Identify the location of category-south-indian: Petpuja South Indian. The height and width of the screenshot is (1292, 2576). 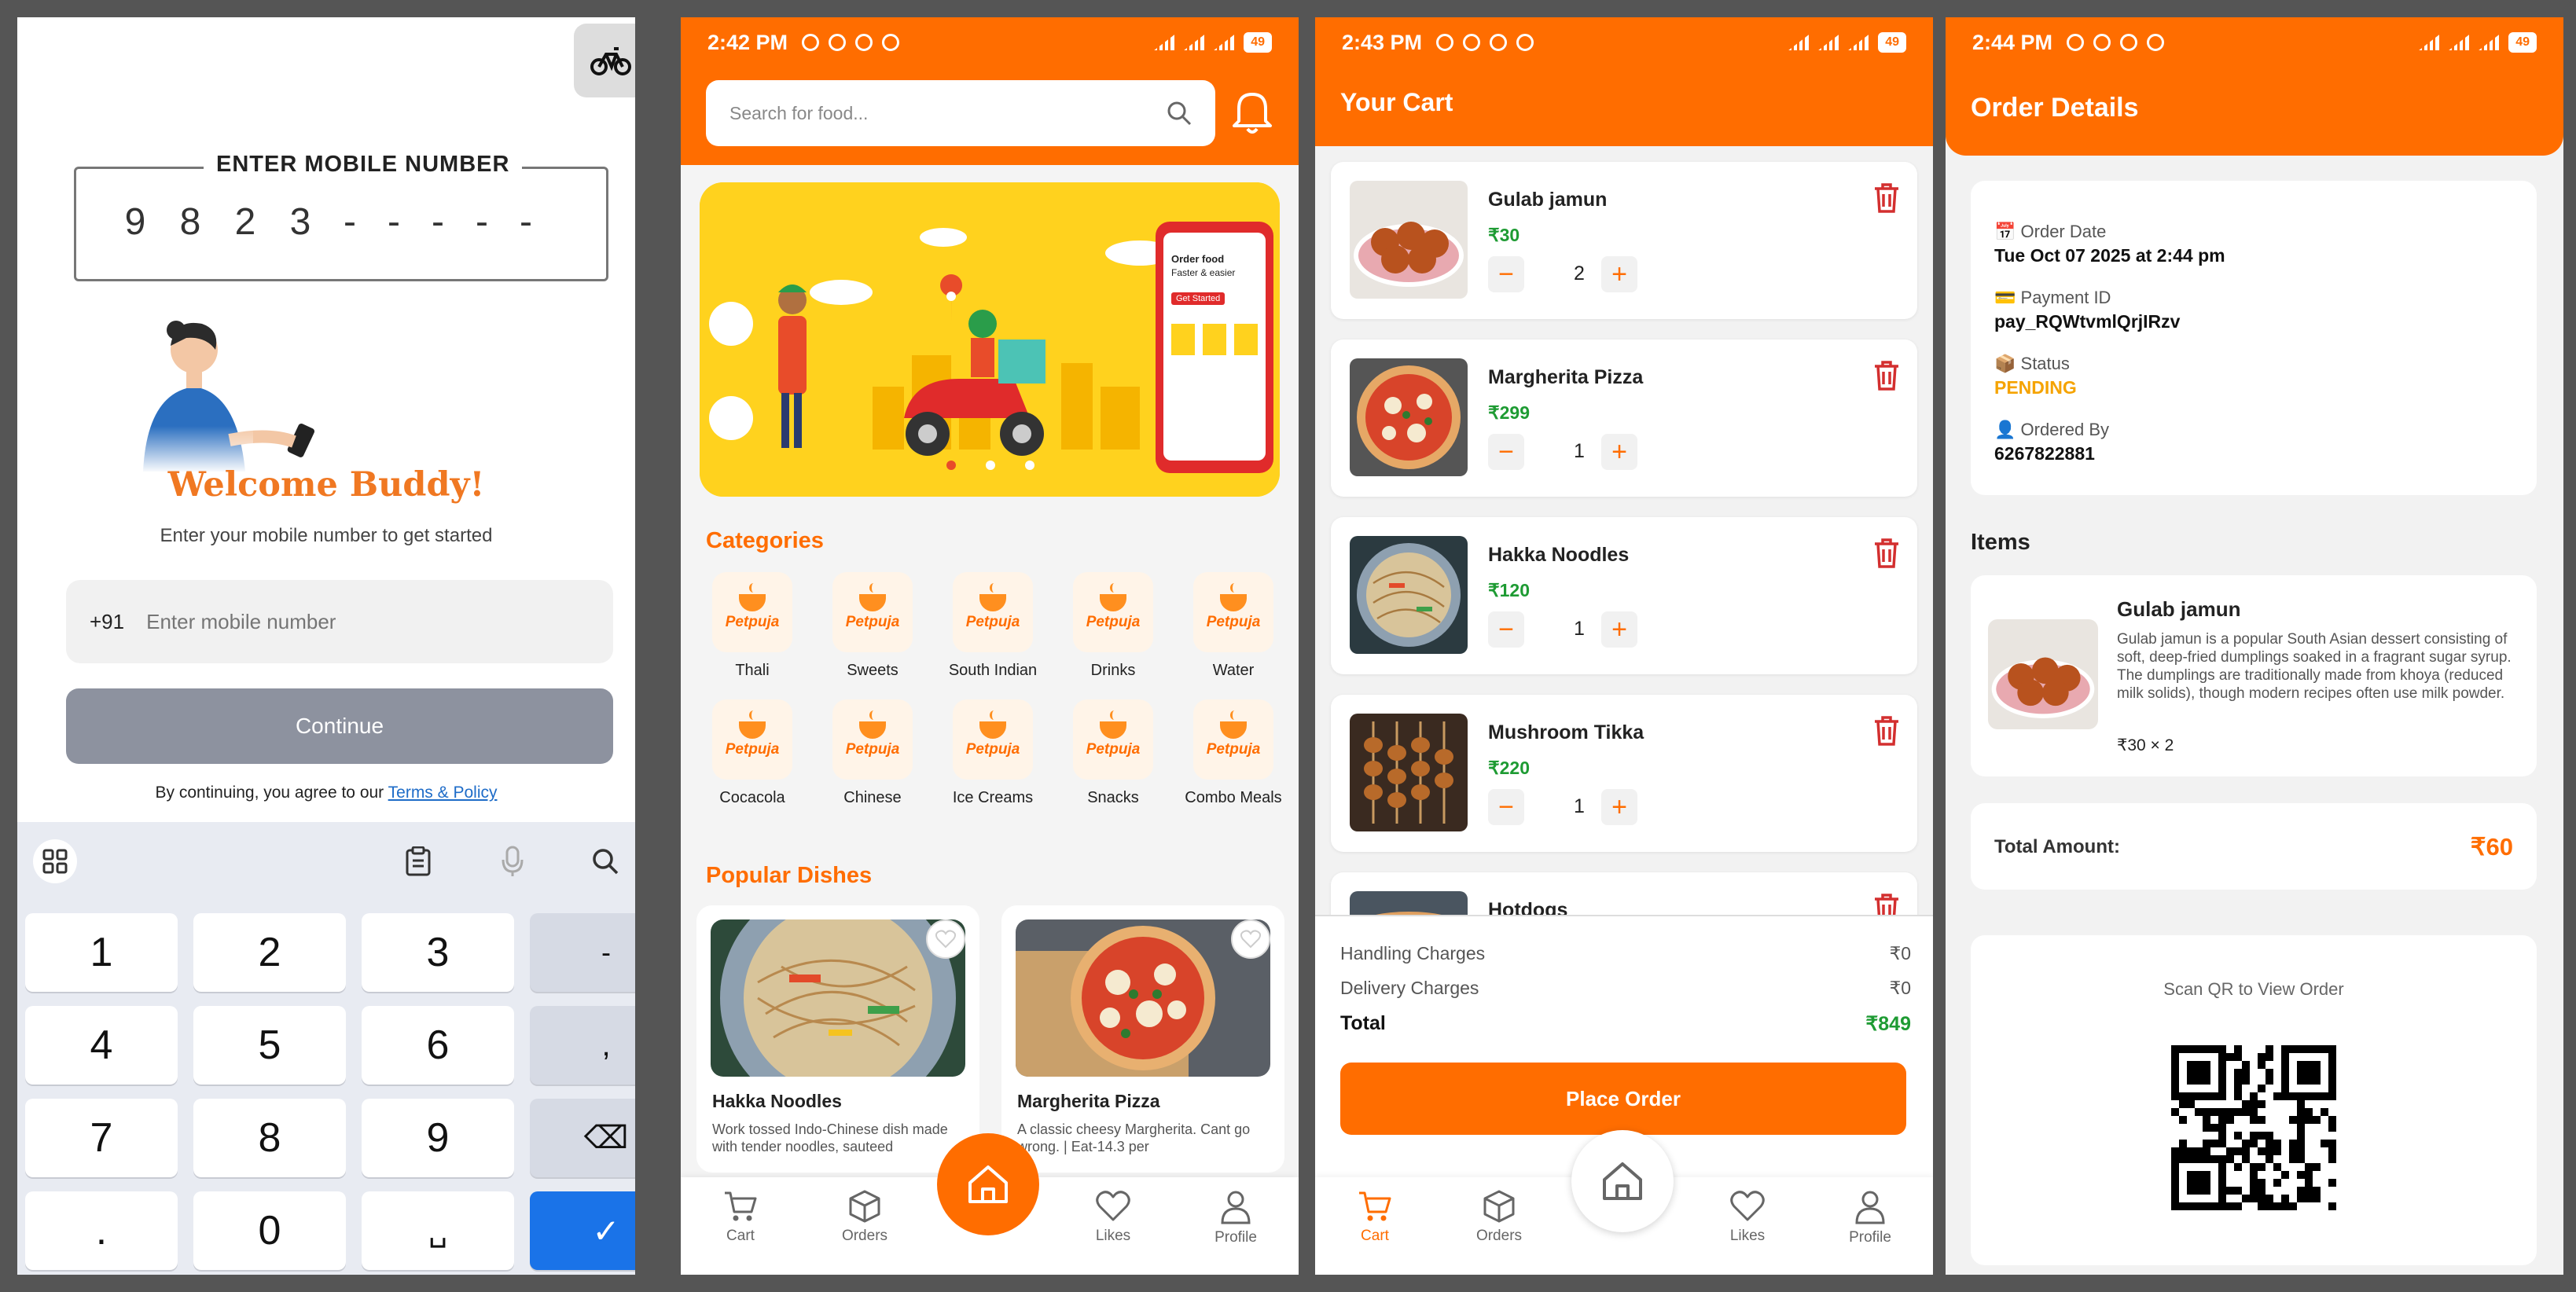
(993, 626).